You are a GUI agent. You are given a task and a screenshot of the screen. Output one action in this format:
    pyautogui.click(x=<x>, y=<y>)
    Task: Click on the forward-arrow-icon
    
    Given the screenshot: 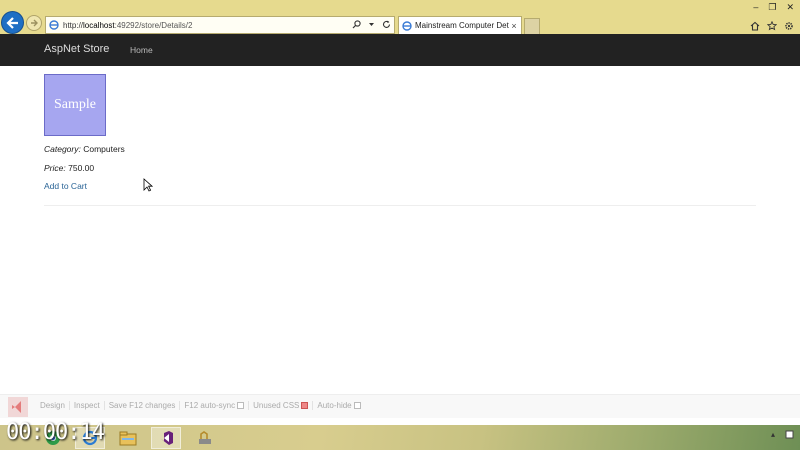 What is the action you would take?
    pyautogui.click(x=34, y=23)
    